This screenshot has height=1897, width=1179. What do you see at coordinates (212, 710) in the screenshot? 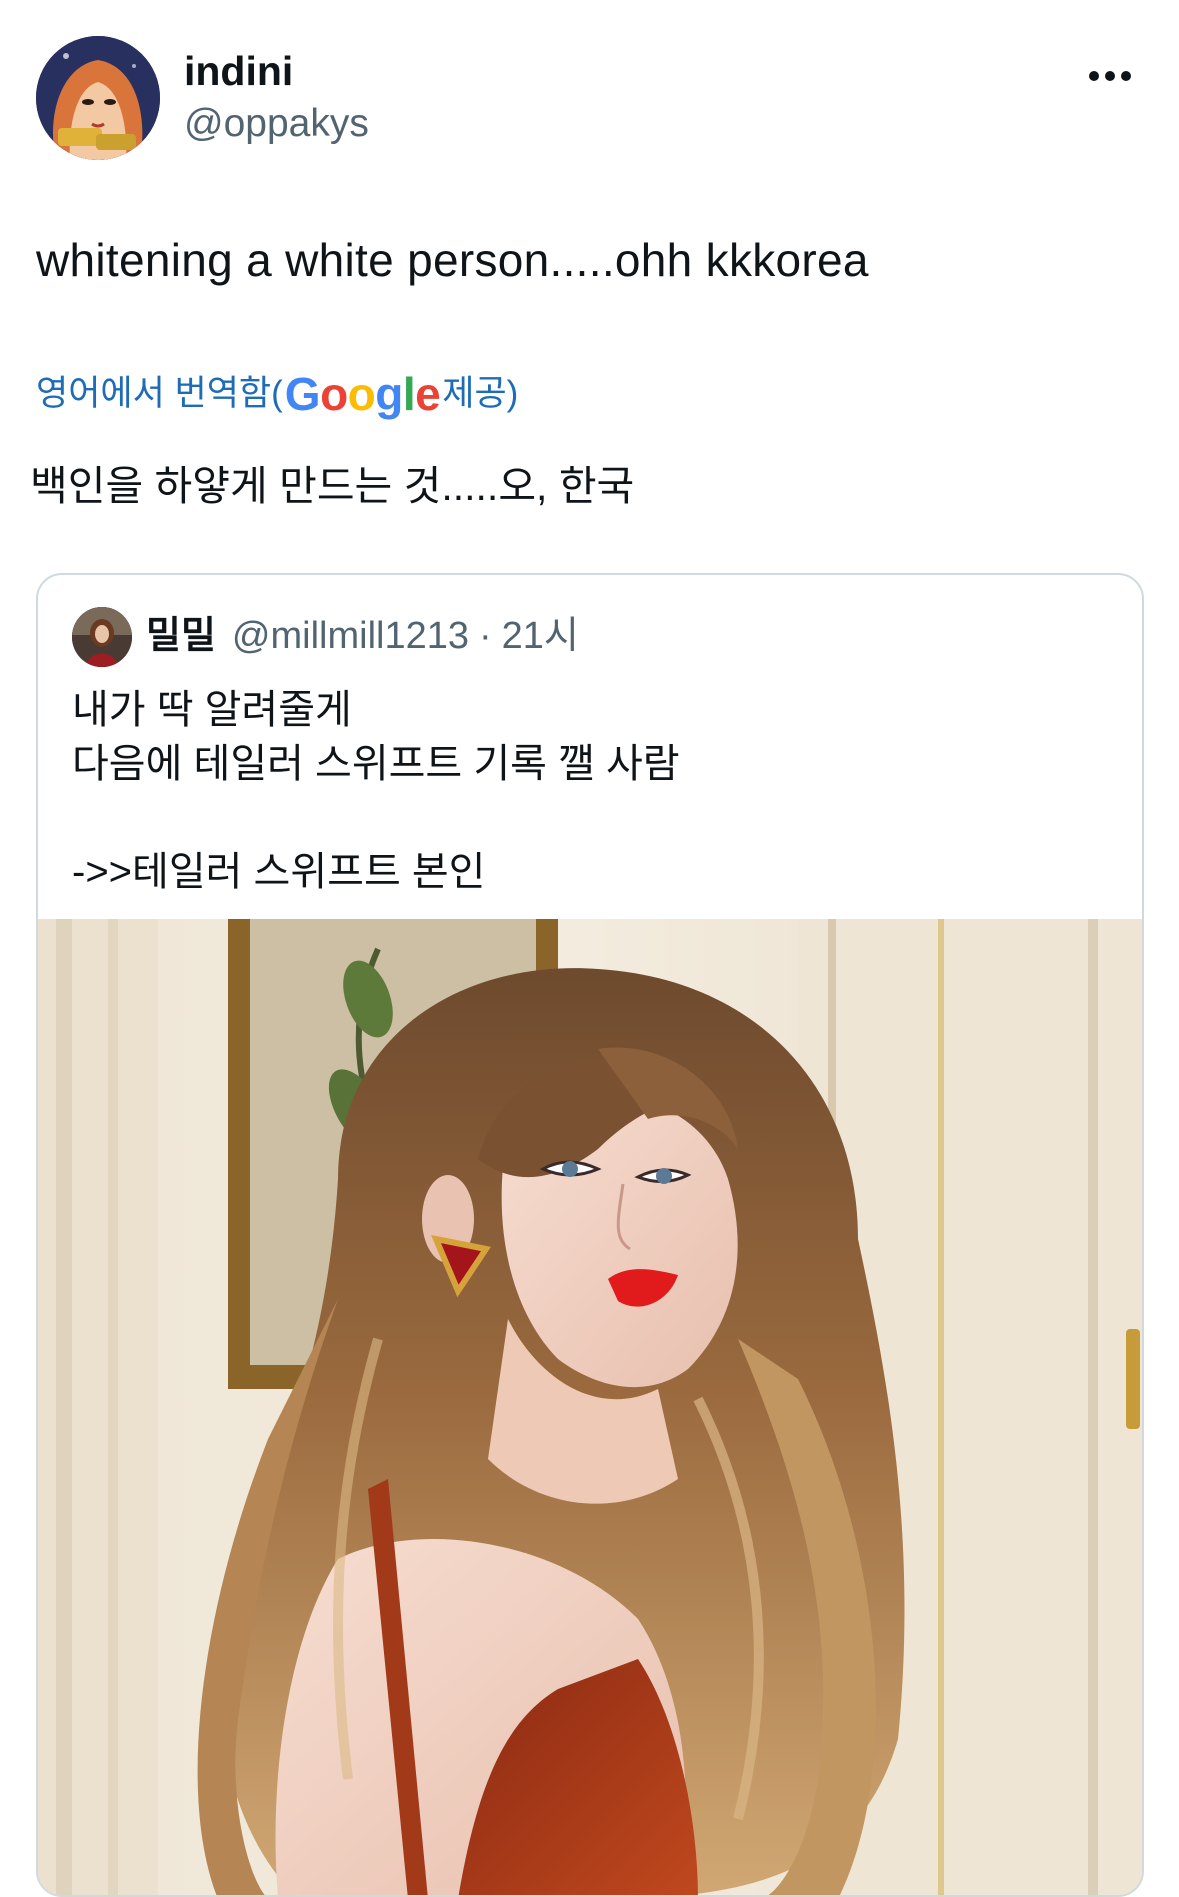
I see `quoted-text-line: 내가 딱 알려줄게` at bounding box center [212, 710].